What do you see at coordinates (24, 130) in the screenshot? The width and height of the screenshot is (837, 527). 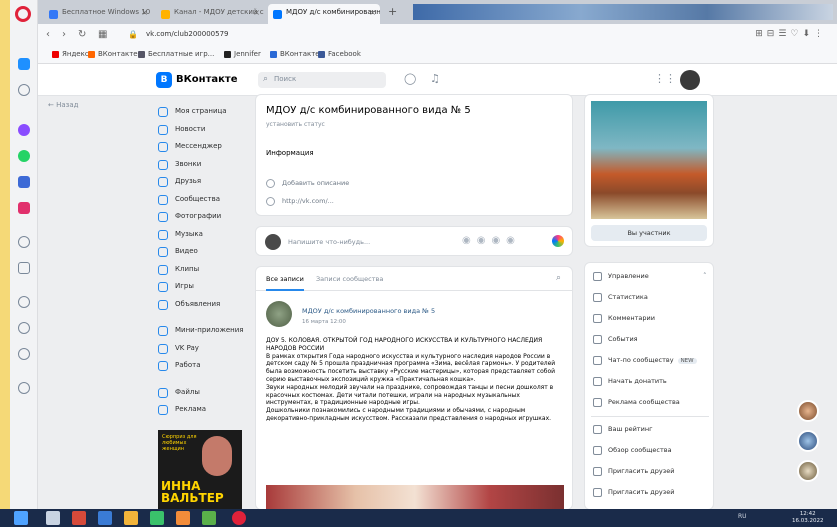 I see `messenger-icon` at bounding box center [24, 130].